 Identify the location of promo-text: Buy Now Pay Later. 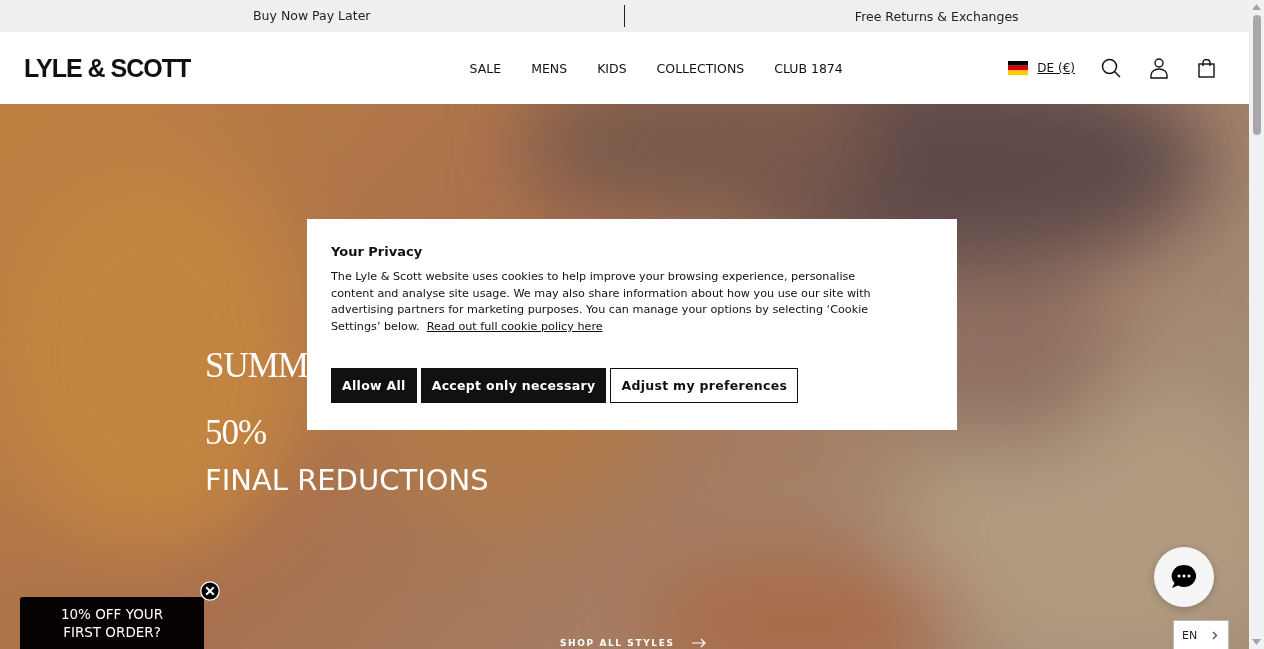
(312, 16).